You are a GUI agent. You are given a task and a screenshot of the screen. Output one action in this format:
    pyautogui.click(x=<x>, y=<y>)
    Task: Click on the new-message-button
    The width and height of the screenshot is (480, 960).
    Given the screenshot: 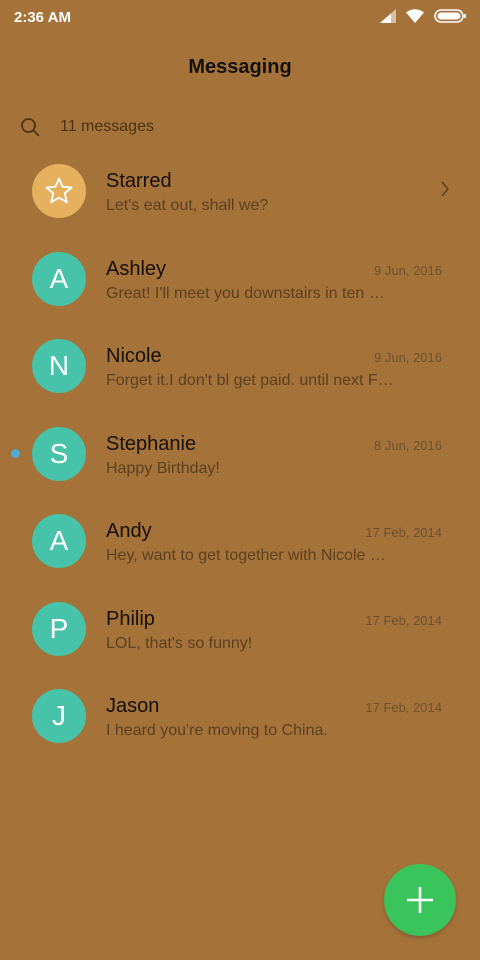 What is the action you would take?
    pyautogui.click(x=420, y=900)
    